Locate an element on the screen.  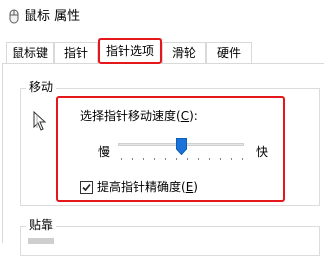
fast-label: 快 is located at coordinates (262, 152).